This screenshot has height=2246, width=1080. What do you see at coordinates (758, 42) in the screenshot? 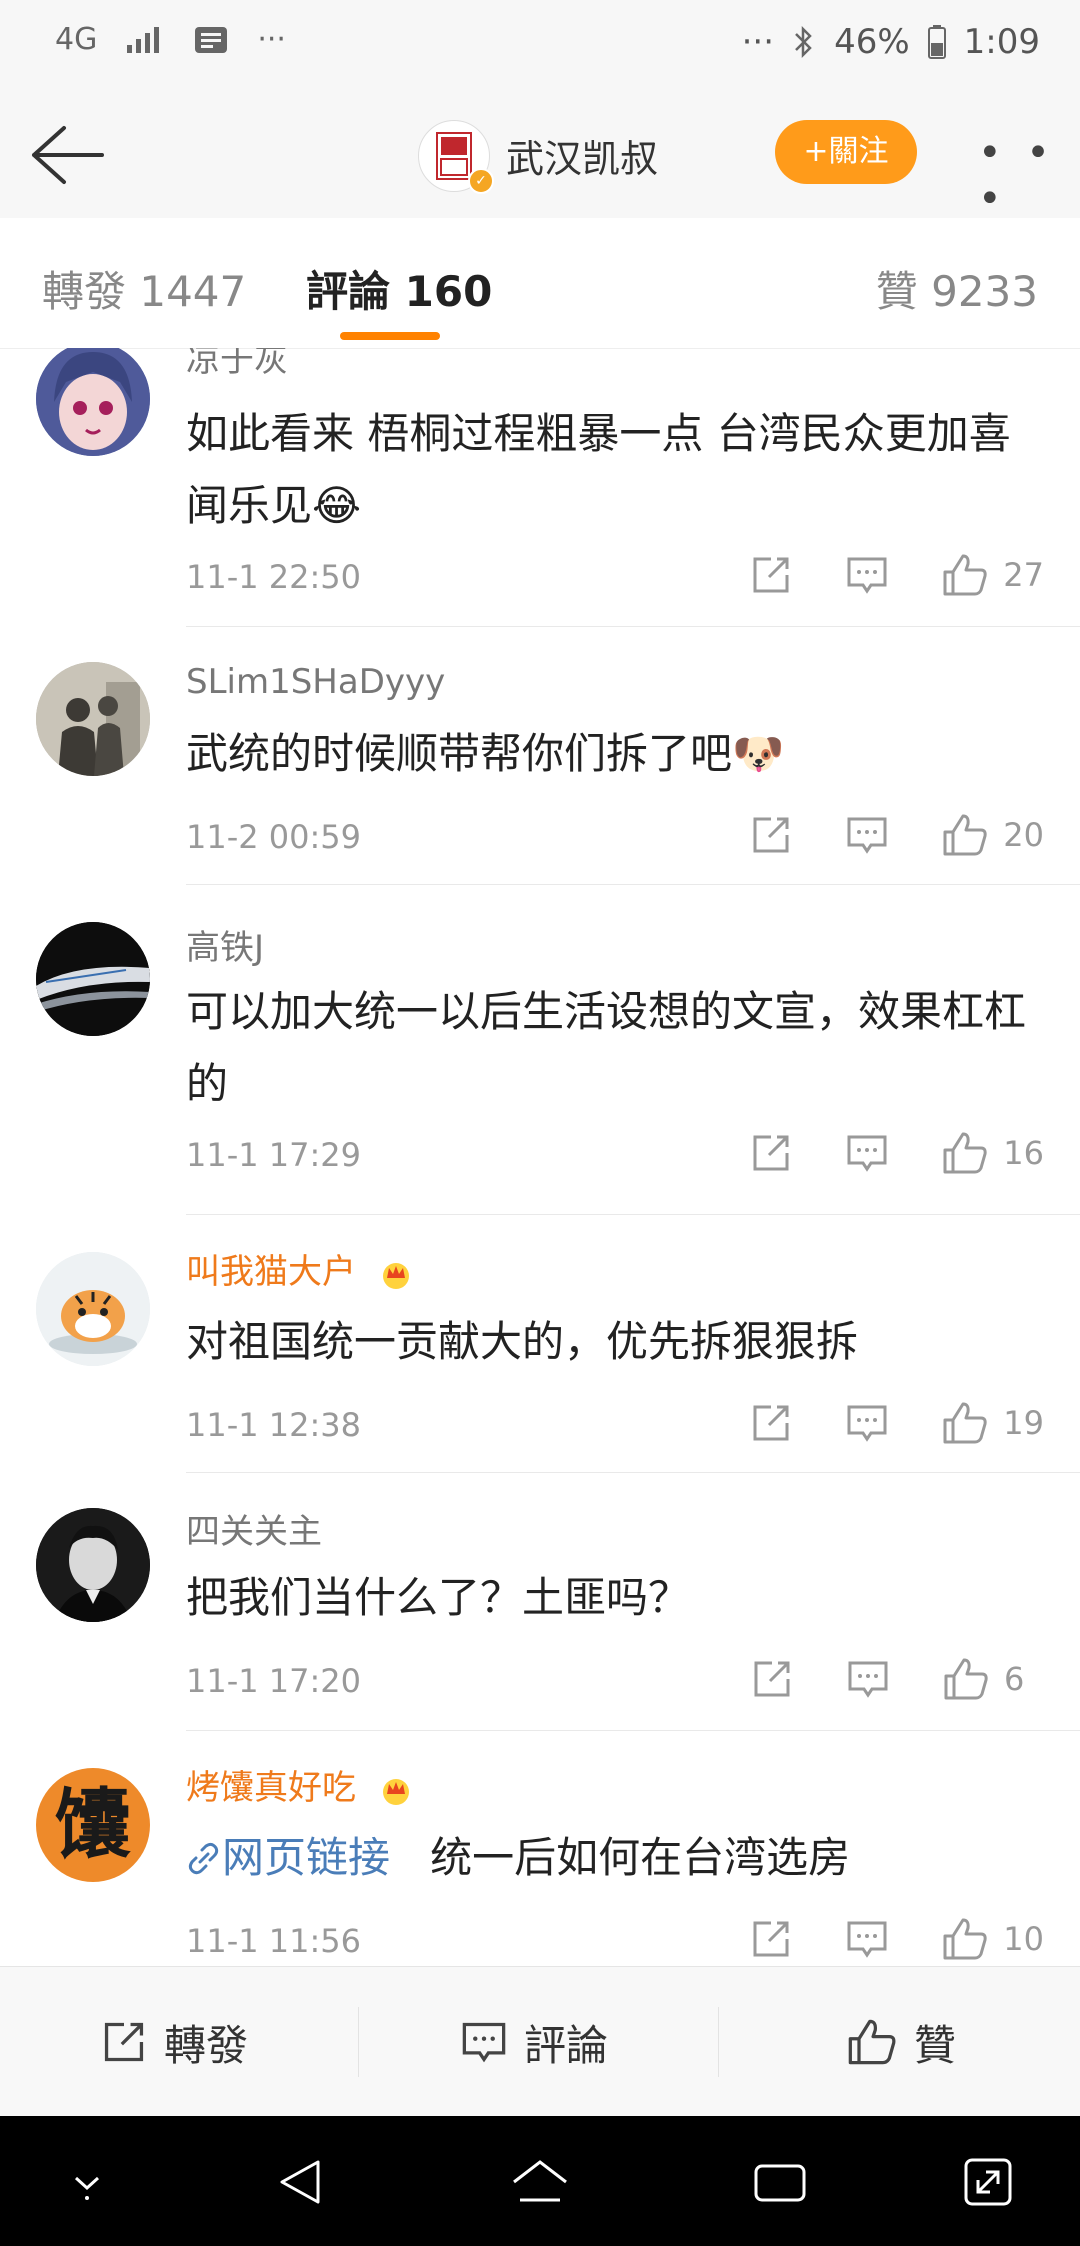
I see `more-status-dots: ···` at bounding box center [758, 42].